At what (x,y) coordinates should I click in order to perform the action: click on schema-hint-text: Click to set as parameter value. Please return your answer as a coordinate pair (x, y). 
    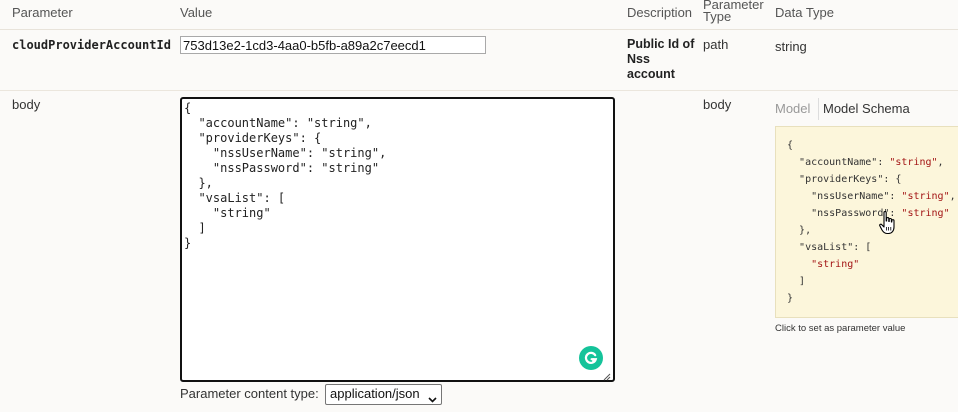
    Looking at the image, I should click on (840, 328).